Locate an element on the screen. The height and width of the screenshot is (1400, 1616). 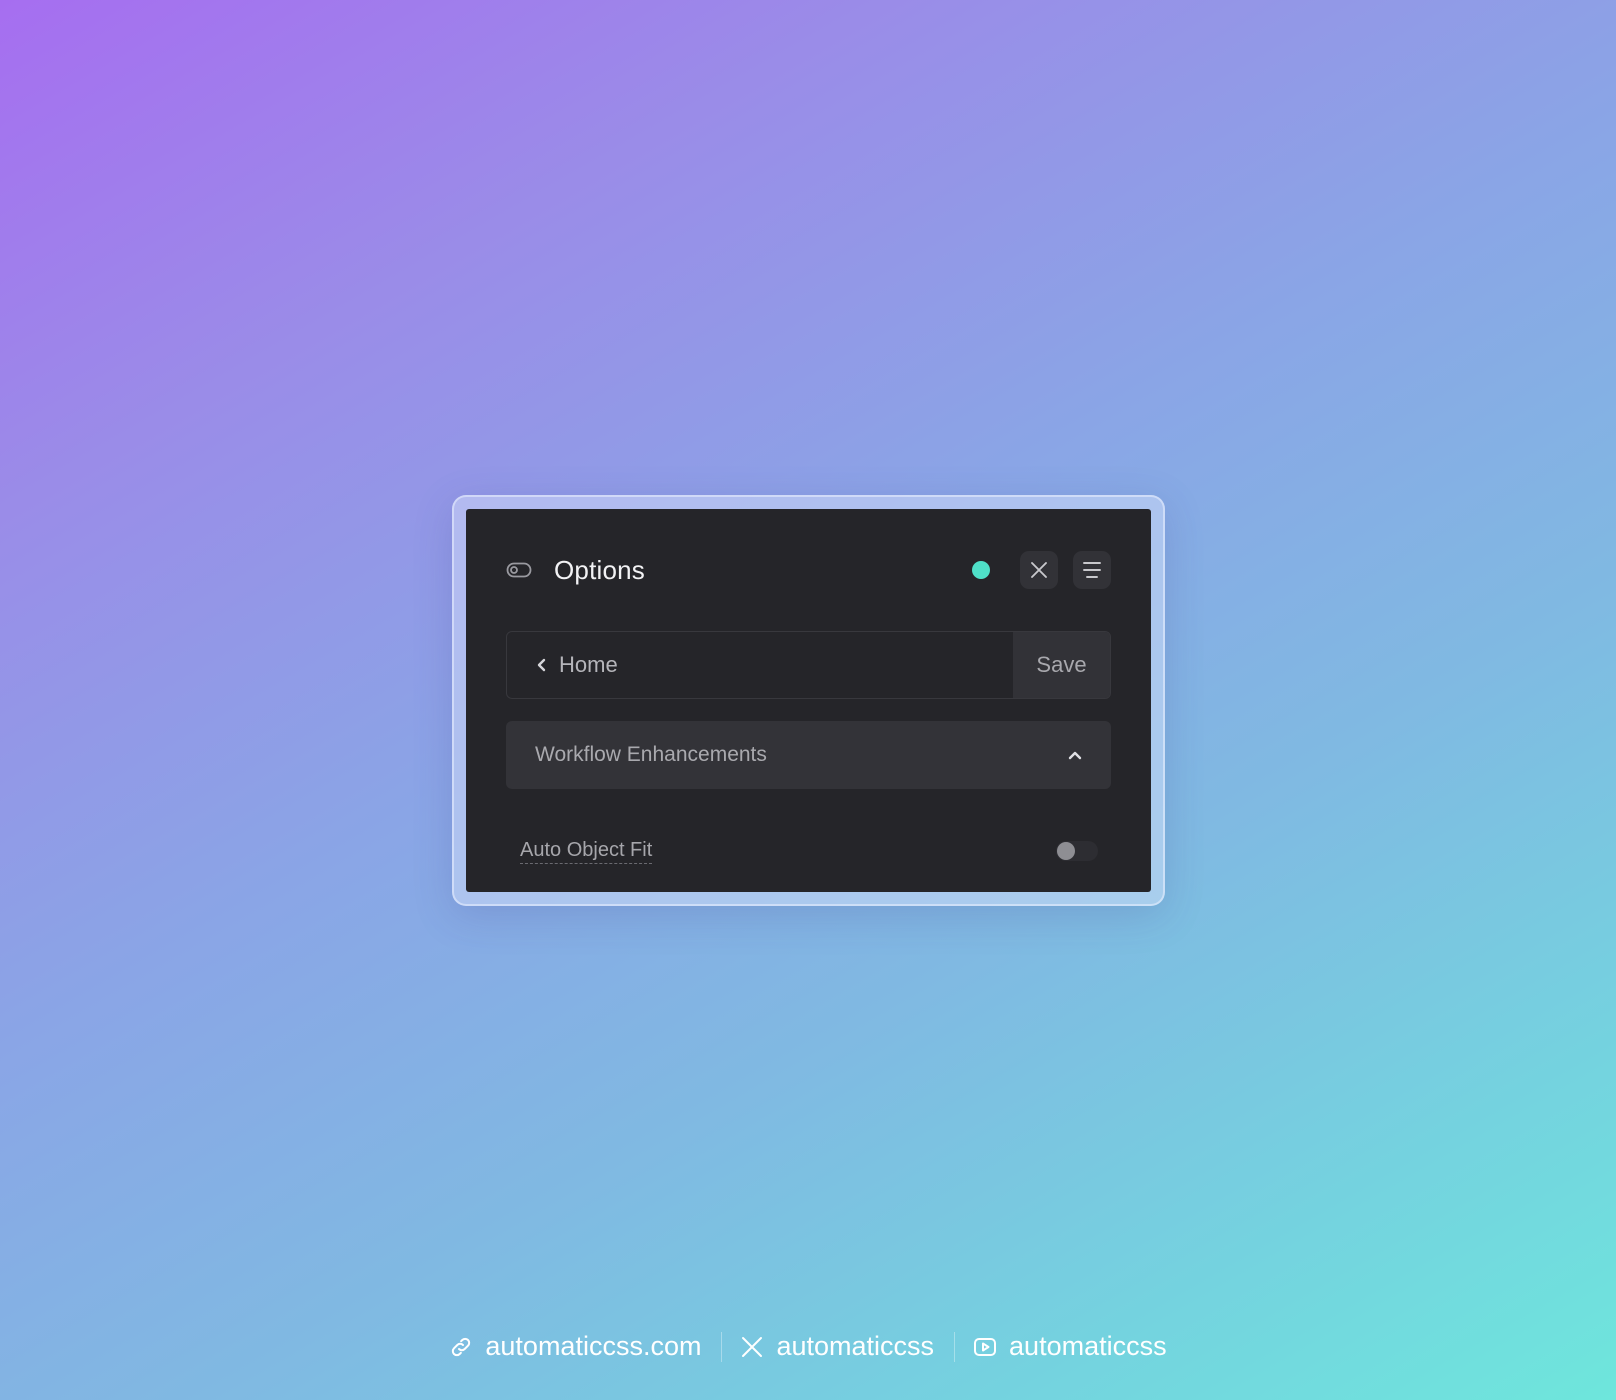
chevron-up-icon is located at coordinates (1075, 755).